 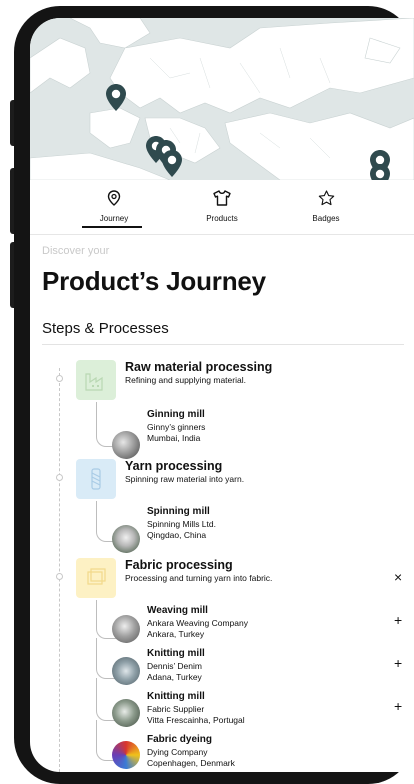 I want to click on sub-company: Ginny’s ginners, so click(x=176, y=427).